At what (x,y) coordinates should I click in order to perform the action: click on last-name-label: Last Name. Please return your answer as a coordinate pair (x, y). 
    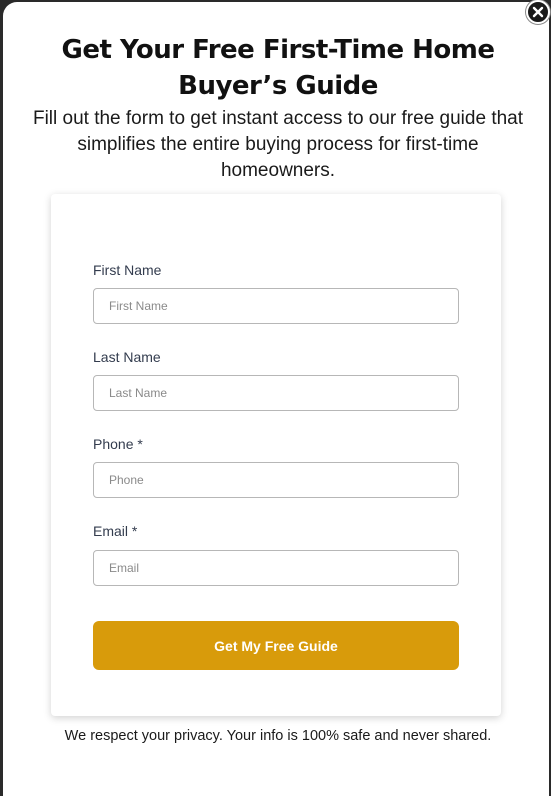
    Looking at the image, I should click on (127, 357).